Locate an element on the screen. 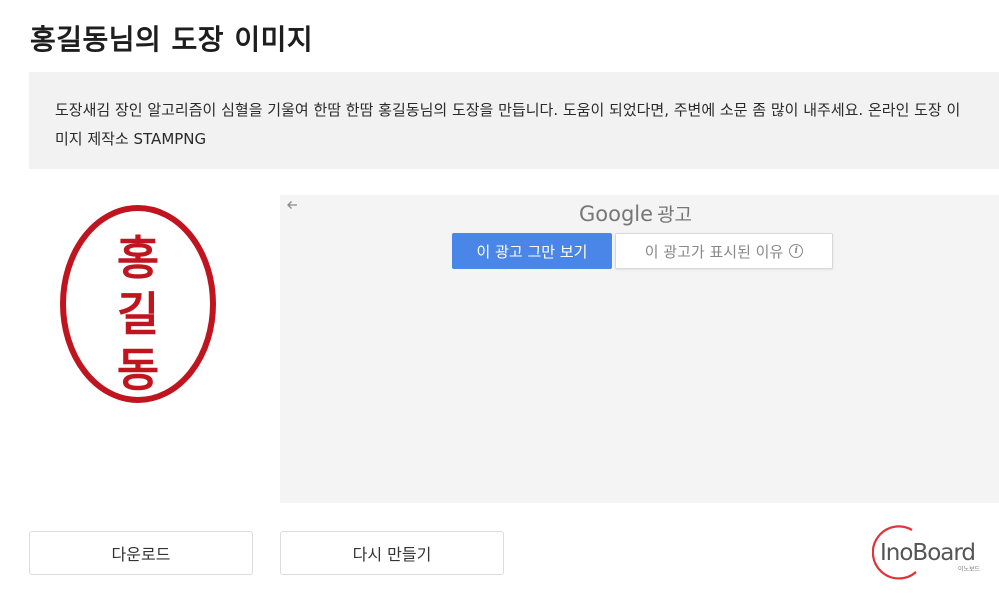 This screenshot has width=999, height=600. why-ad-label: 이 광고가 표시된 이유 is located at coordinates (714, 251).